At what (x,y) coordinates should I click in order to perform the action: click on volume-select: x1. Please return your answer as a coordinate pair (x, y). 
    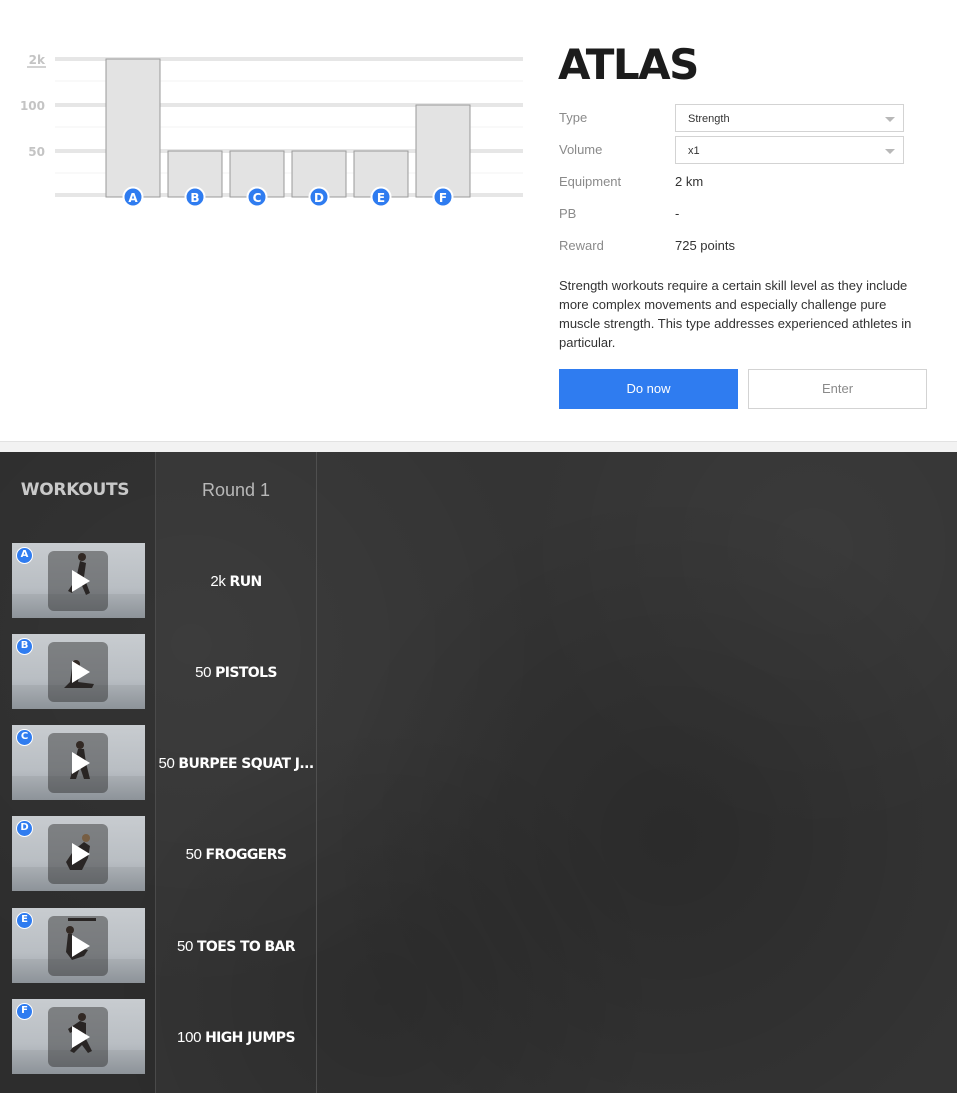
    Looking at the image, I should click on (789, 150).